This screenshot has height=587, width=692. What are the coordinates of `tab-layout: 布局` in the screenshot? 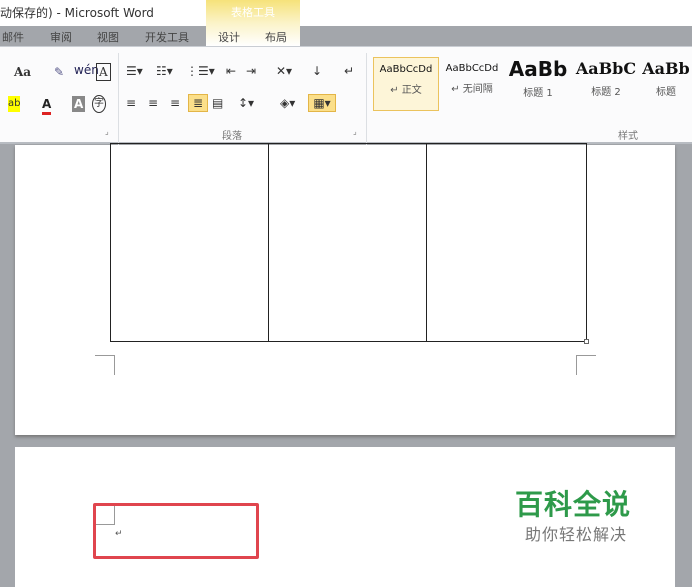 It's located at (276, 37).